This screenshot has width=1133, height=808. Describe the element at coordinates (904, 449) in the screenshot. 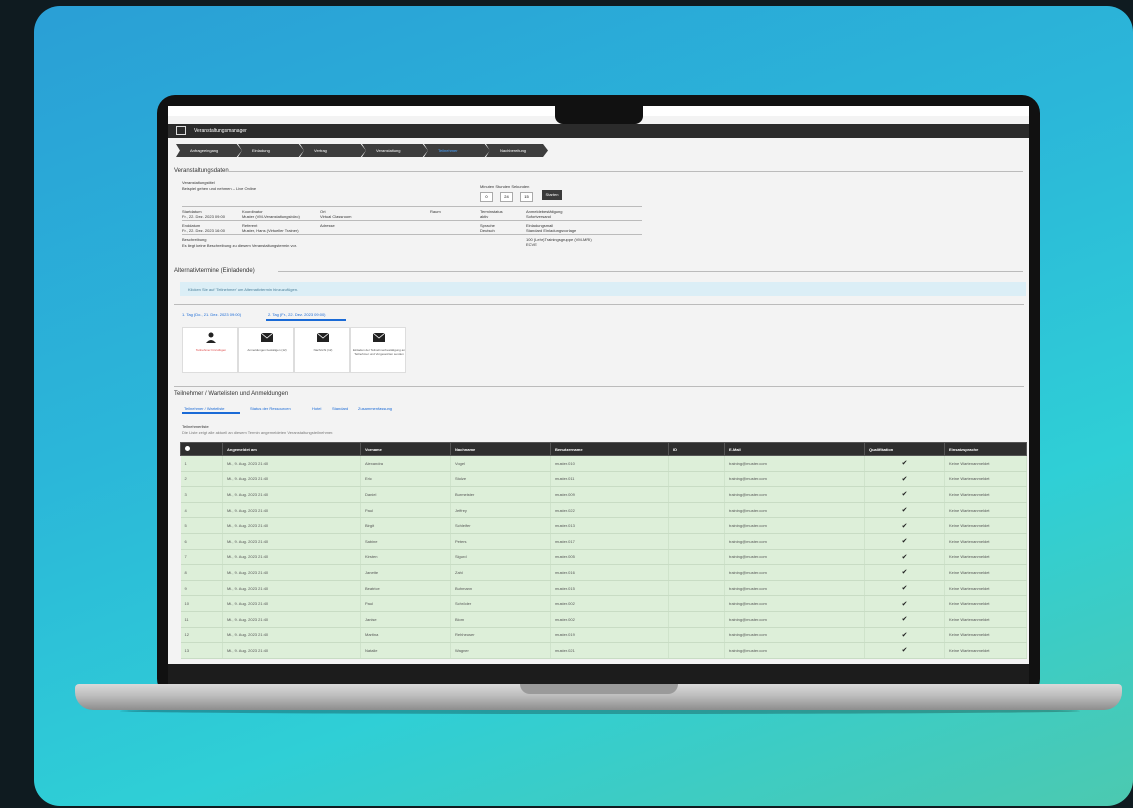

I see `col-header: Qualifikation` at that location.